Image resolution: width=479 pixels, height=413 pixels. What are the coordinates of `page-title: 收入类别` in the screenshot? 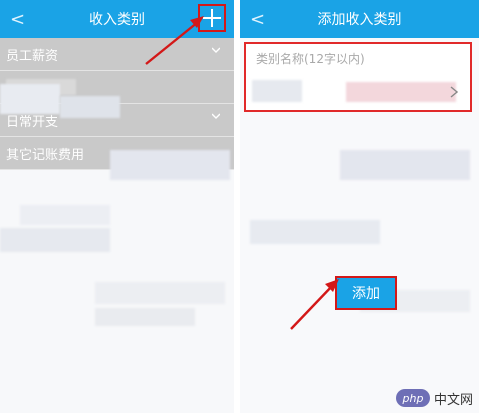 It's located at (117, 20).